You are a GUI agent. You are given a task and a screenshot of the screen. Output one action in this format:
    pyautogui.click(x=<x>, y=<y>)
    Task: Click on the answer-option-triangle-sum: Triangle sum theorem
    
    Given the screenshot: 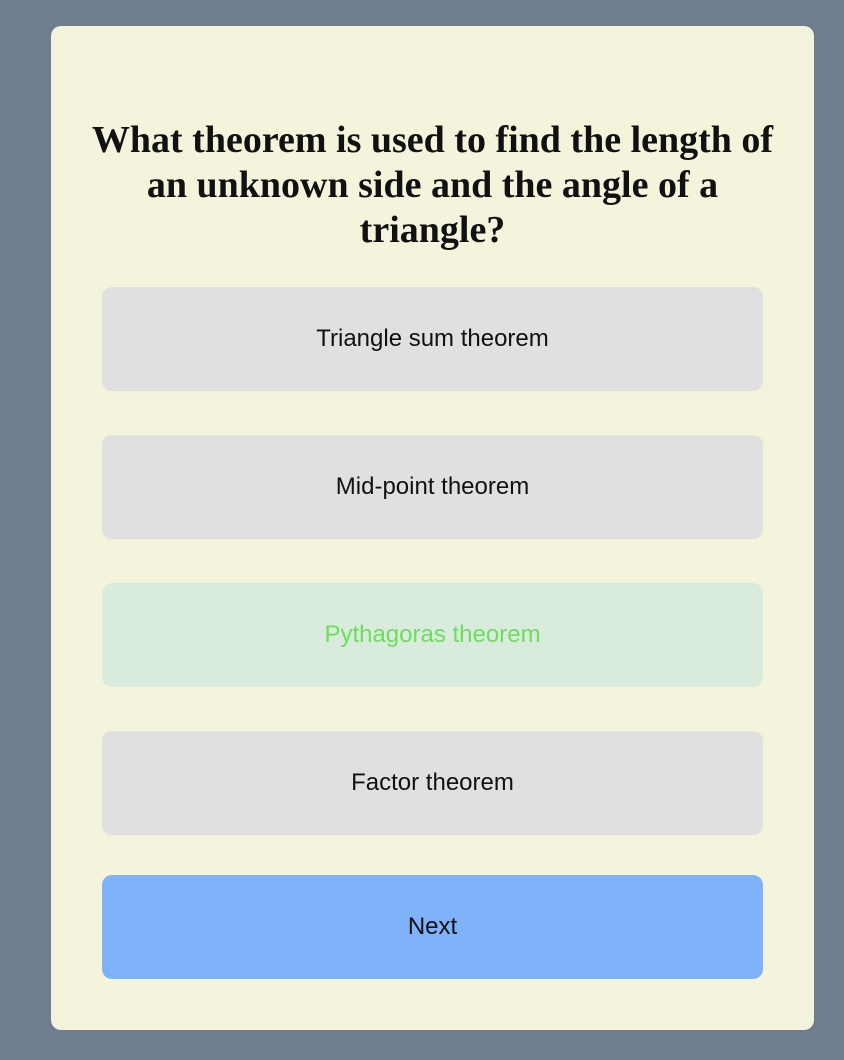 What is the action you would take?
    pyautogui.click(x=432, y=339)
    